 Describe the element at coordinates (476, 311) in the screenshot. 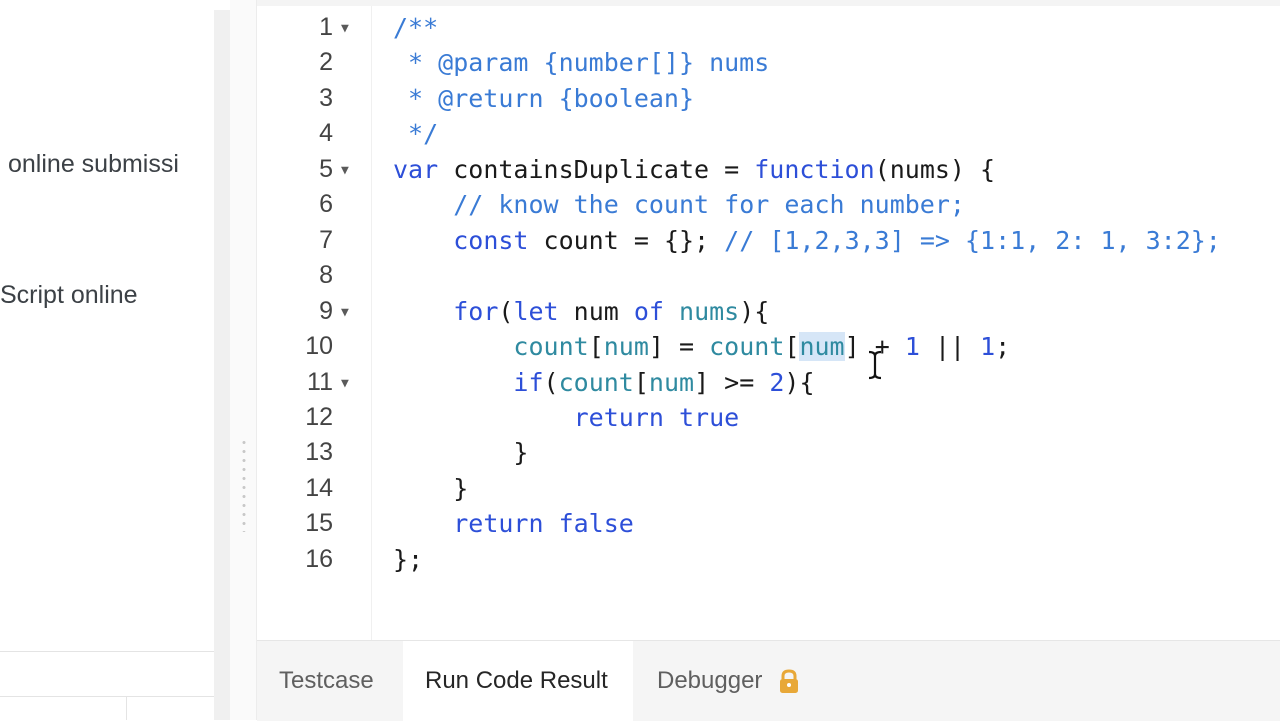

I see `code-token: for` at that location.